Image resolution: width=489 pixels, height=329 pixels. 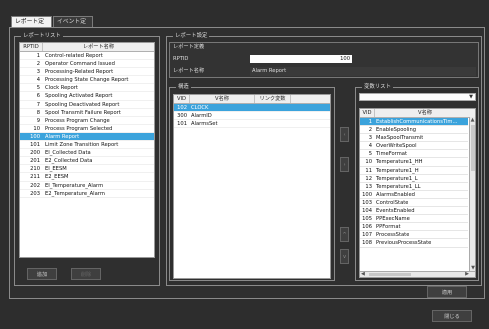 I want to click on report-id: 1, so click(x=38, y=56).